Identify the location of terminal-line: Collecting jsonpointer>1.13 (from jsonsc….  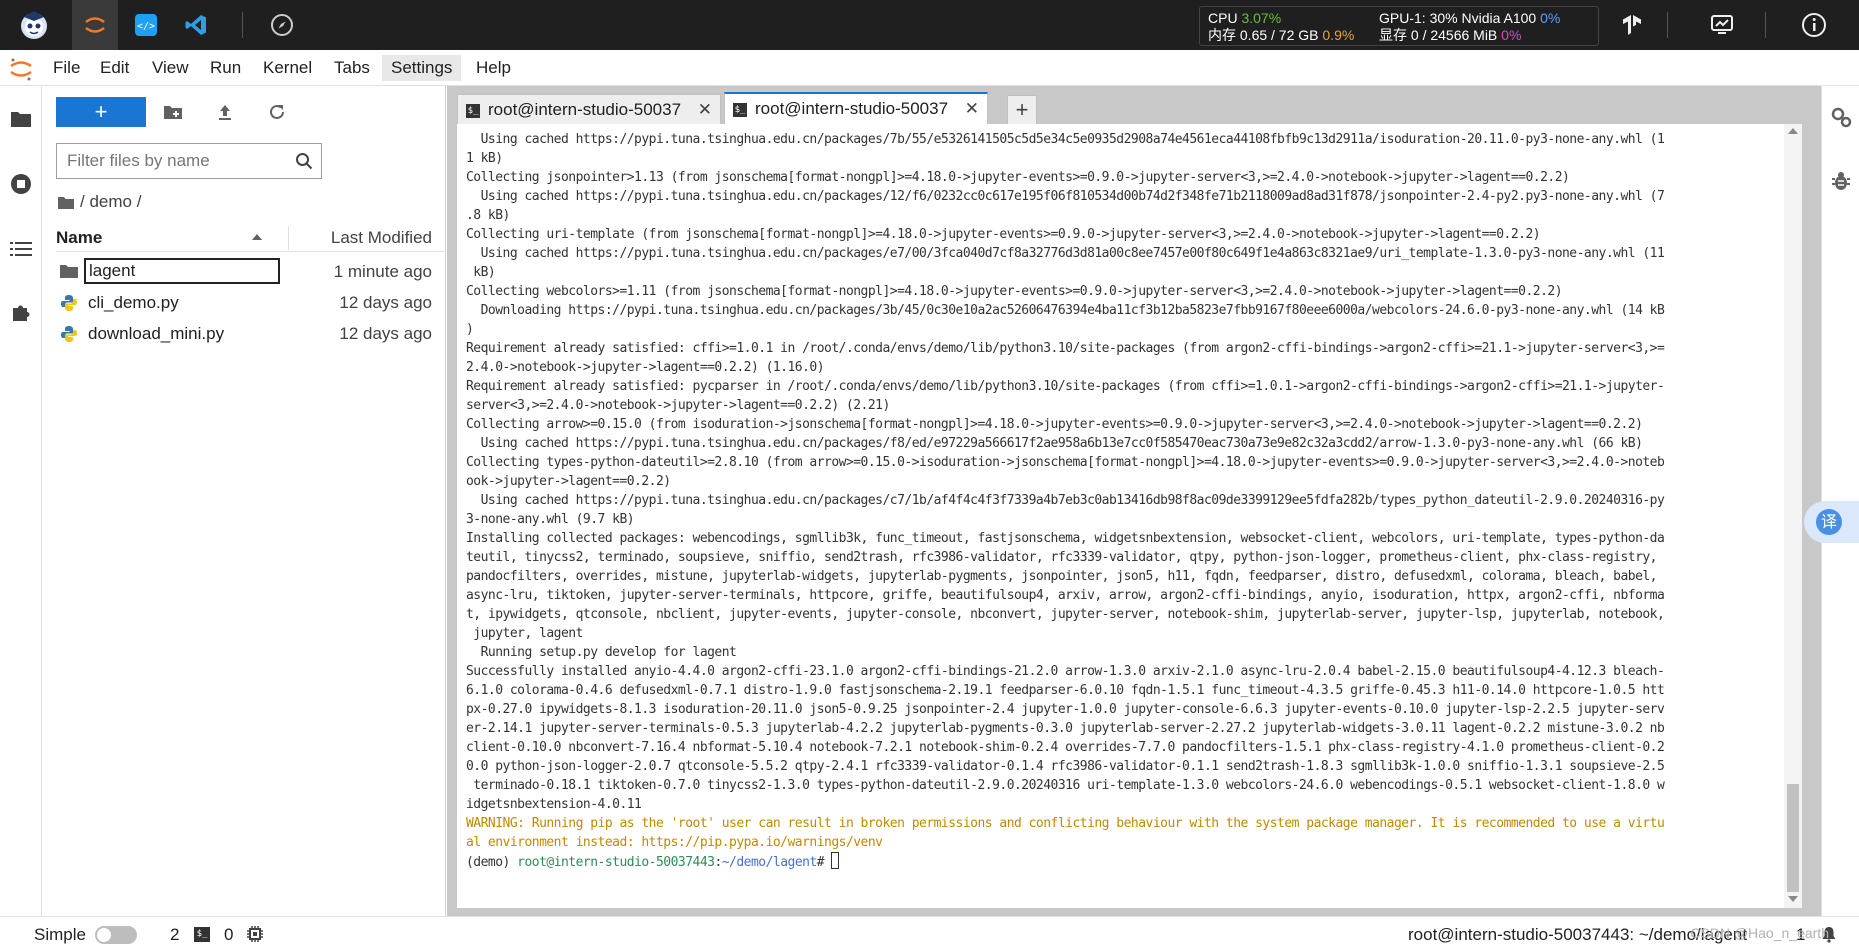
(1018, 177).